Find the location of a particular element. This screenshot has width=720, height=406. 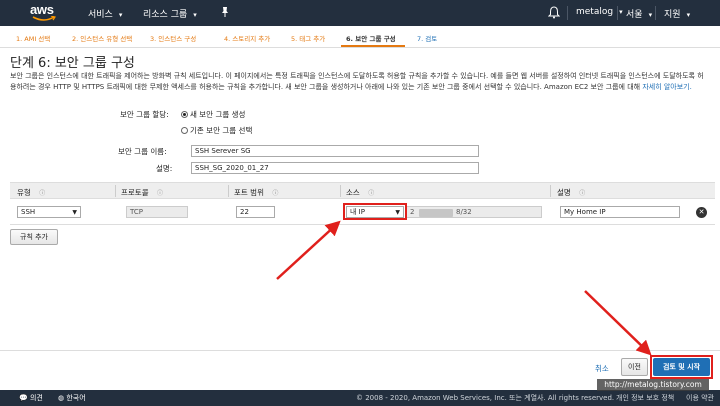

rule-protocol-field: TCP is located at coordinates (157, 212).